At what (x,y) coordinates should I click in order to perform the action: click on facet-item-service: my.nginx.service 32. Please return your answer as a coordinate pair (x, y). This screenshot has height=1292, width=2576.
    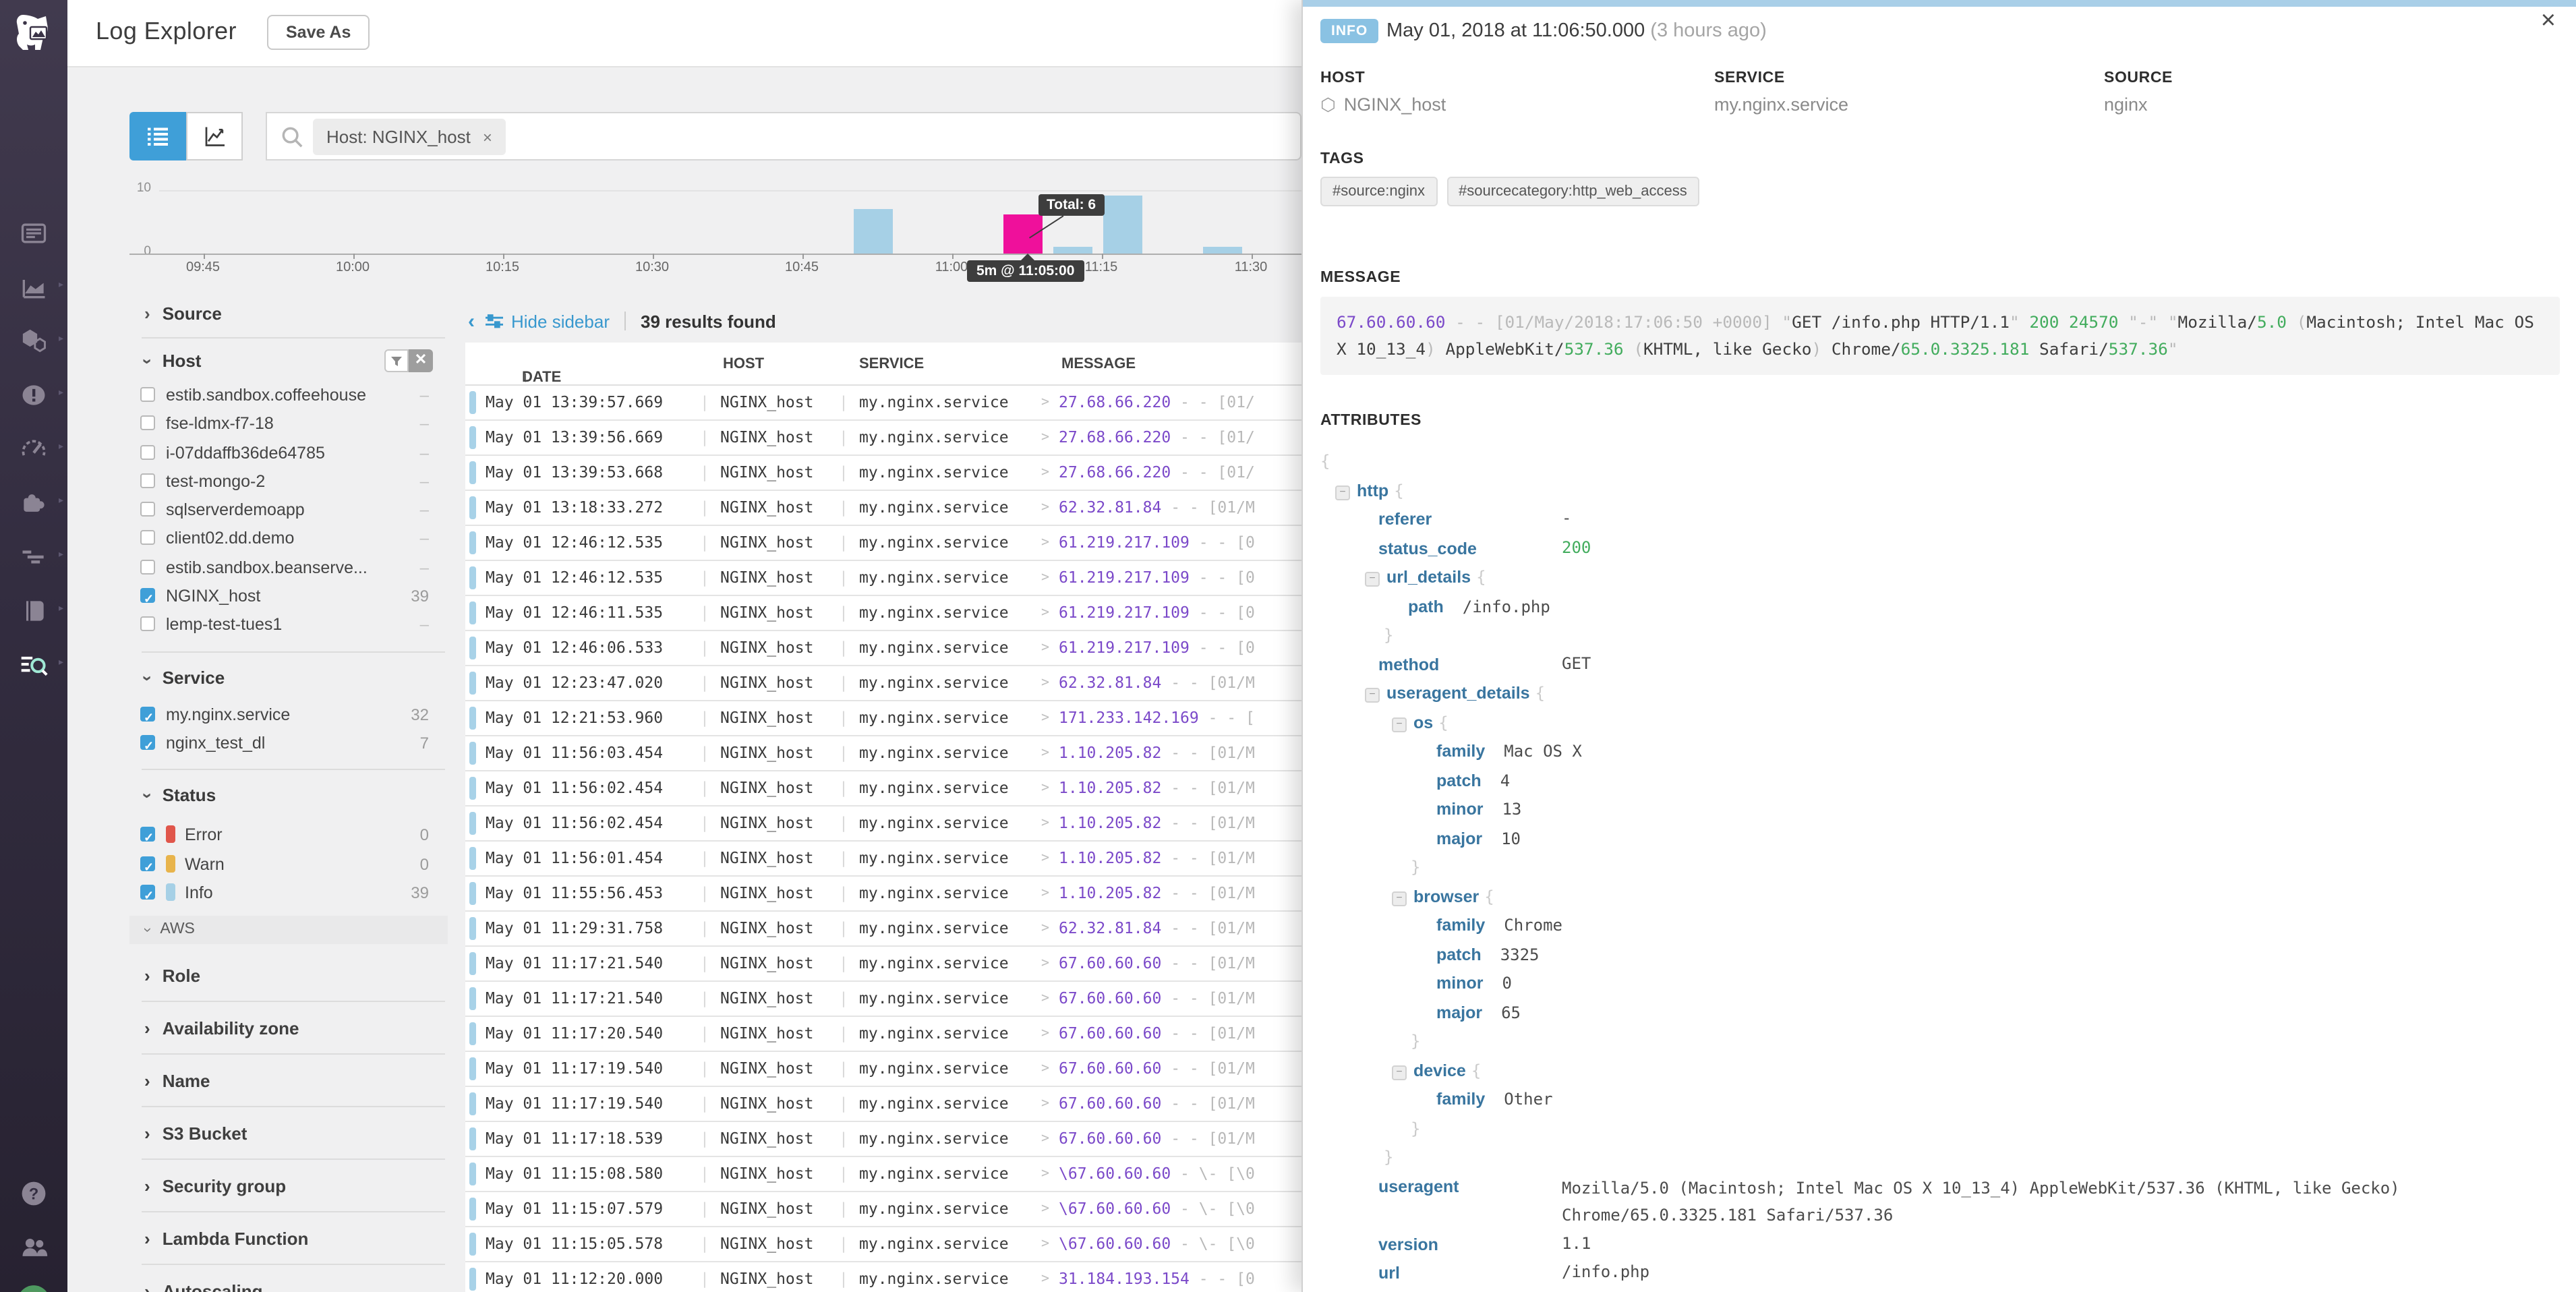
    Looking at the image, I should click on (288, 717).